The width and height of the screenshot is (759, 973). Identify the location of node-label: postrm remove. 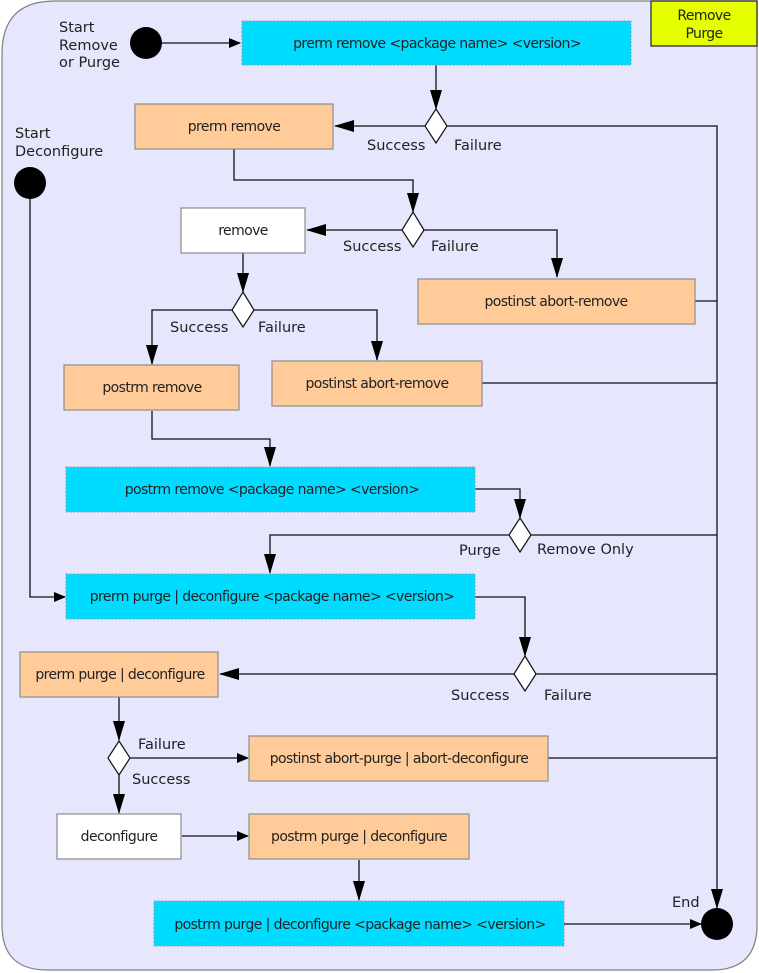
(151, 388).